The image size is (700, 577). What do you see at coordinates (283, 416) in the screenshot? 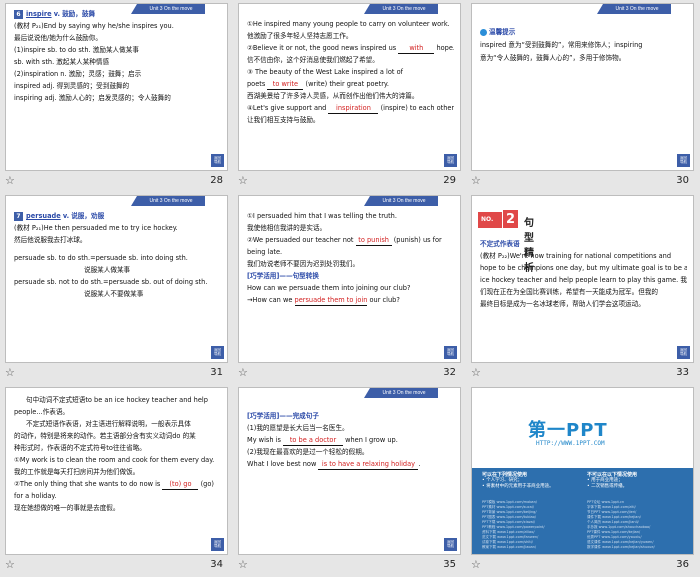
I see `section-label: [巧学活用]——完成句子` at bounding box center [283, 416].